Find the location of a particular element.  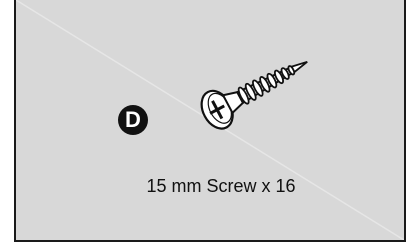

part-letter-badge: D is located at coordinates (133, 120).